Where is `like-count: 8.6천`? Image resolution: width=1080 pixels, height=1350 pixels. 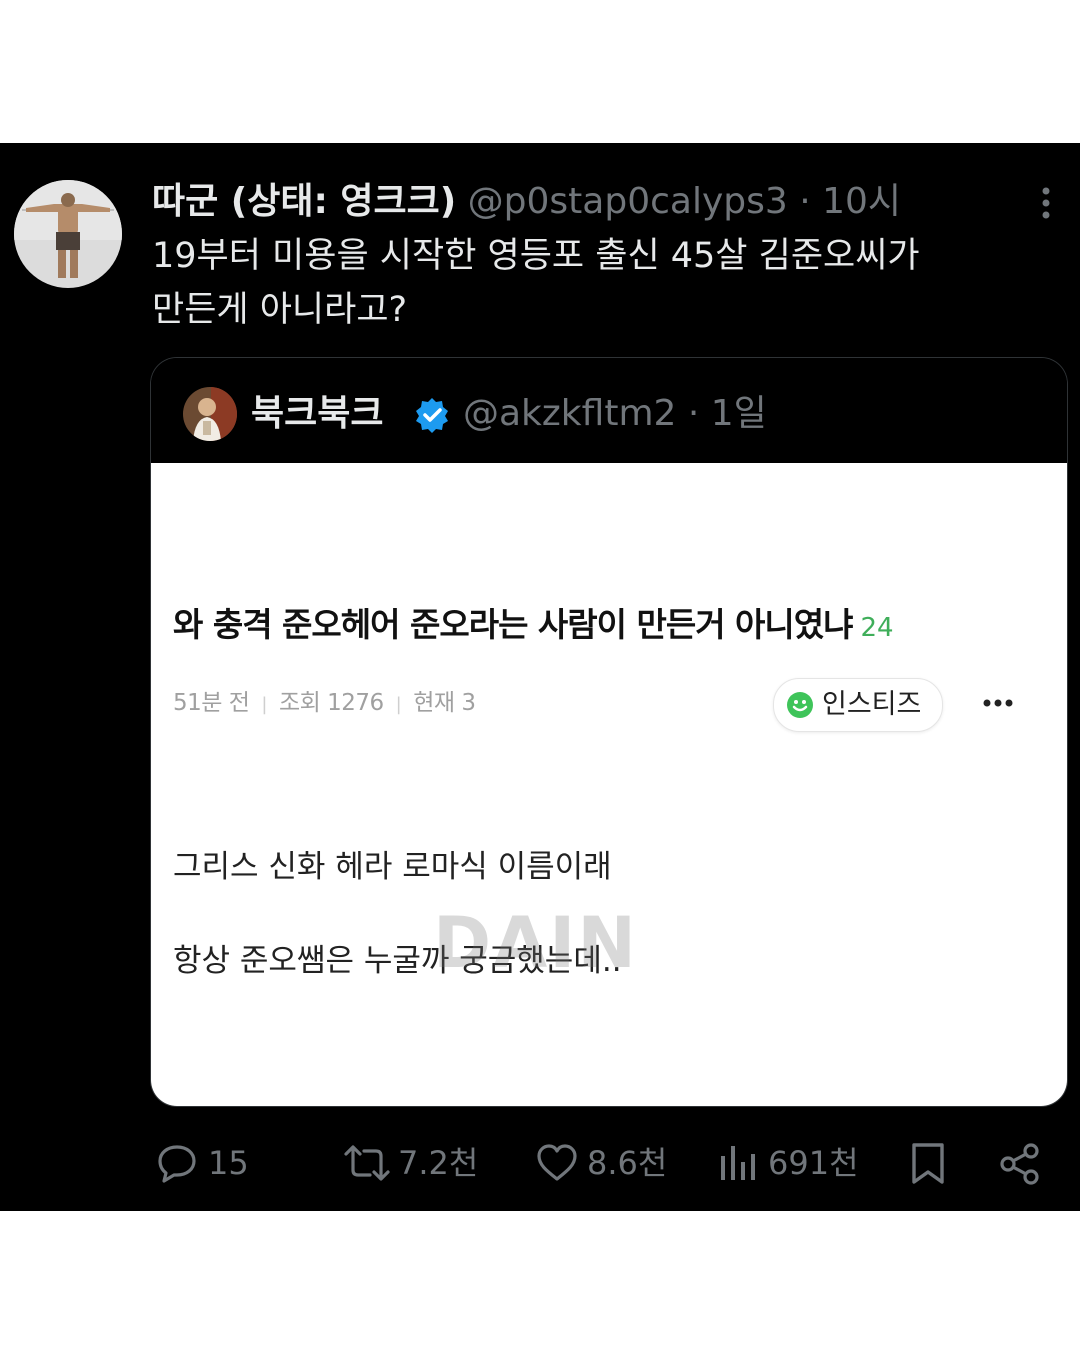
like-count: 8.6천 is located at coordinates (627, 1163).